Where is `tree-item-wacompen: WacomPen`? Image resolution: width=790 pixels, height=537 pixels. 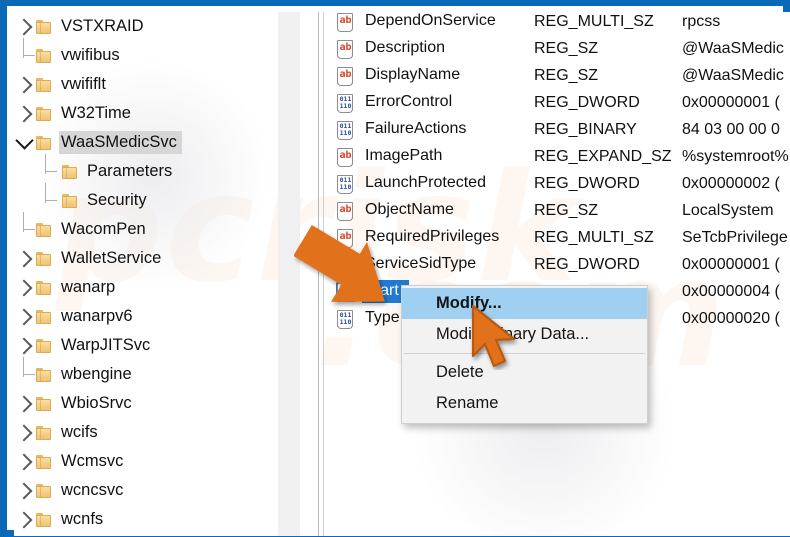 tree-item-wacompen: WacomPen is located at coordinates (146, 228).